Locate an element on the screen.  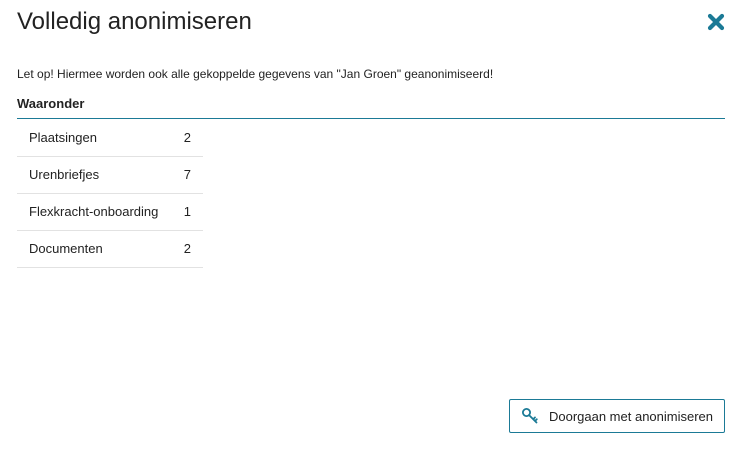
section-title: Waaronder is located at coordinates (371, 107).